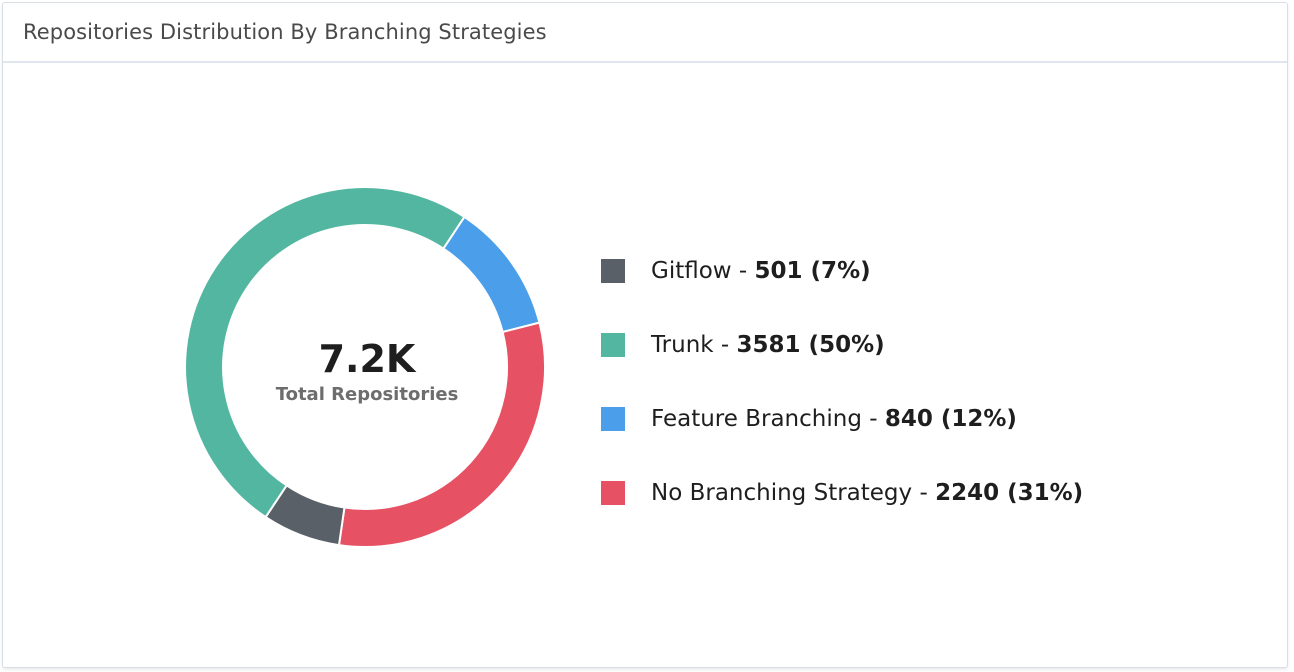 The width and height of the screenshot is (1294, 672). Describe the element at coordinates (793, 493) in the screenshot. I see `legend-name: No Branching Strategy -` at that location.